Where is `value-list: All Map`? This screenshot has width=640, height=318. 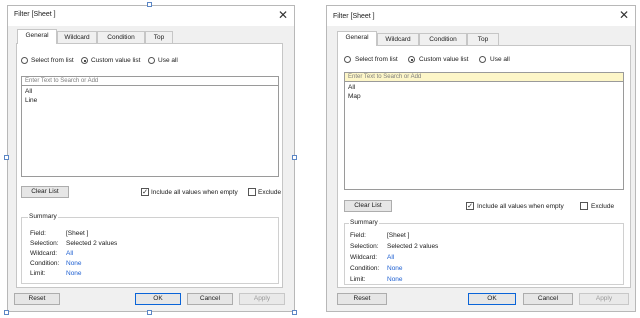 value-list: All Map is located at coordinates (484, 136).